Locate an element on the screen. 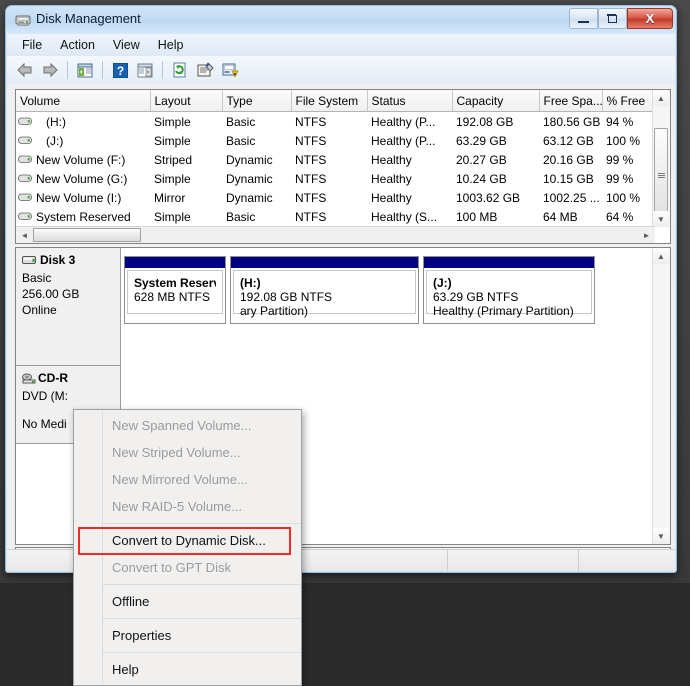 The height and width of the screenshot is (686, 690). disk-scroll-up-arrow-icon: ▲ is located at coordinates (661, 256).